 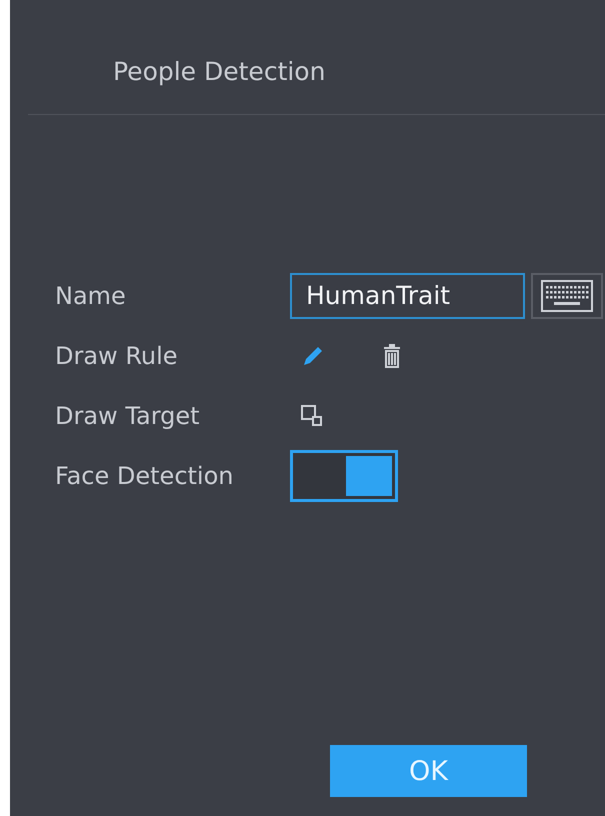 What do you see at coordinates (407, 296) in the screenshot?
I see `name-input-field: HumanTrait` at bounding box center [407, 296].